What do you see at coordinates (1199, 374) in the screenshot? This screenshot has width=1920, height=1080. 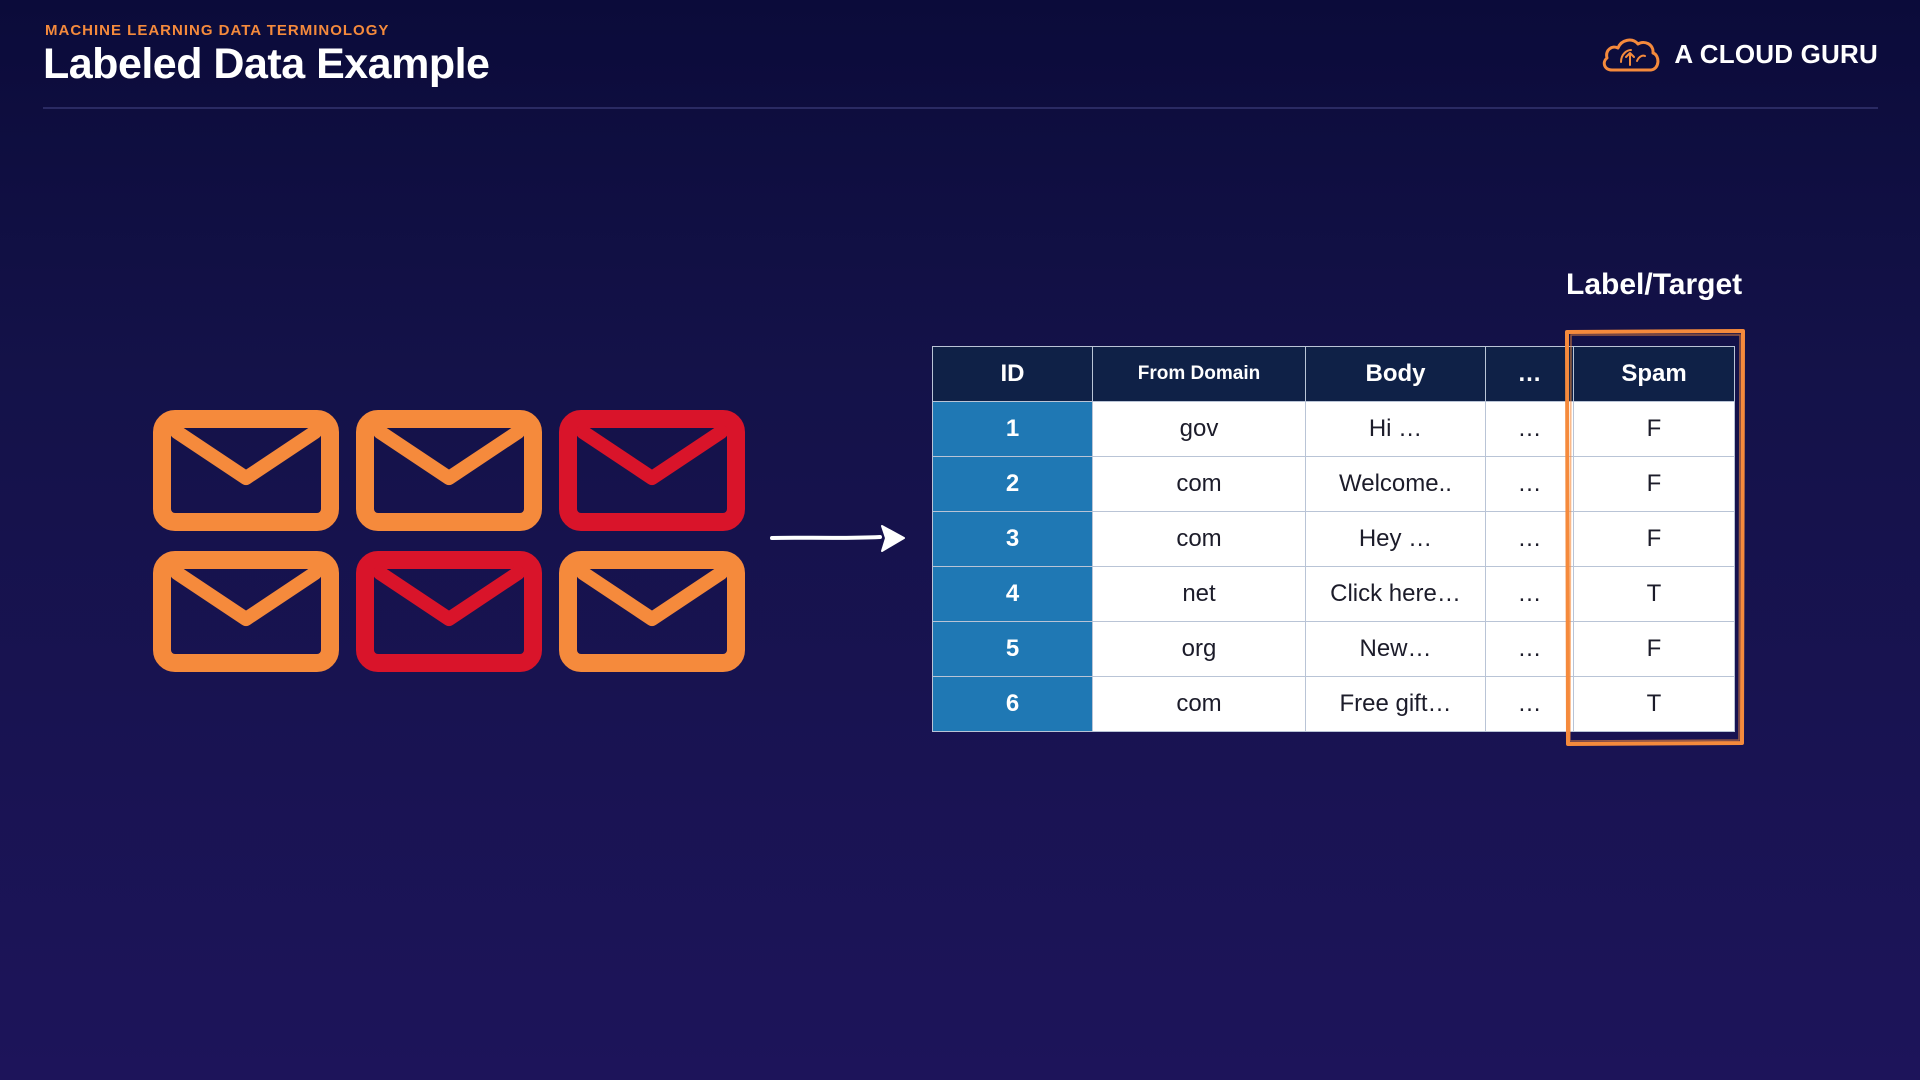 I see `column-header-from-domain: From Domain` at bounding box center [1199, 374].